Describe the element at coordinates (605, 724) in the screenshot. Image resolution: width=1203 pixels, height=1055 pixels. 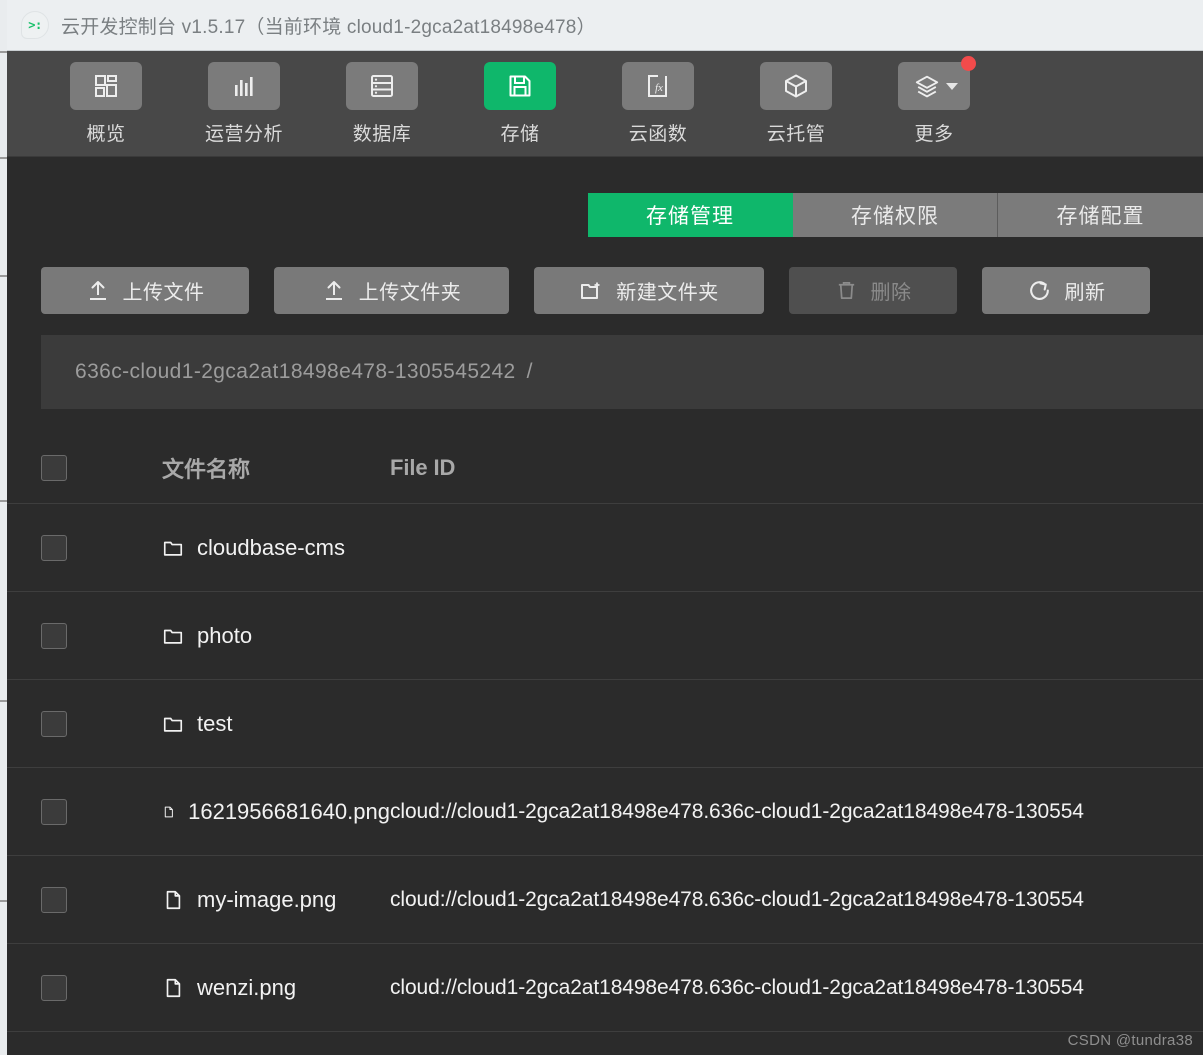
I see `table-row: test` at that location.